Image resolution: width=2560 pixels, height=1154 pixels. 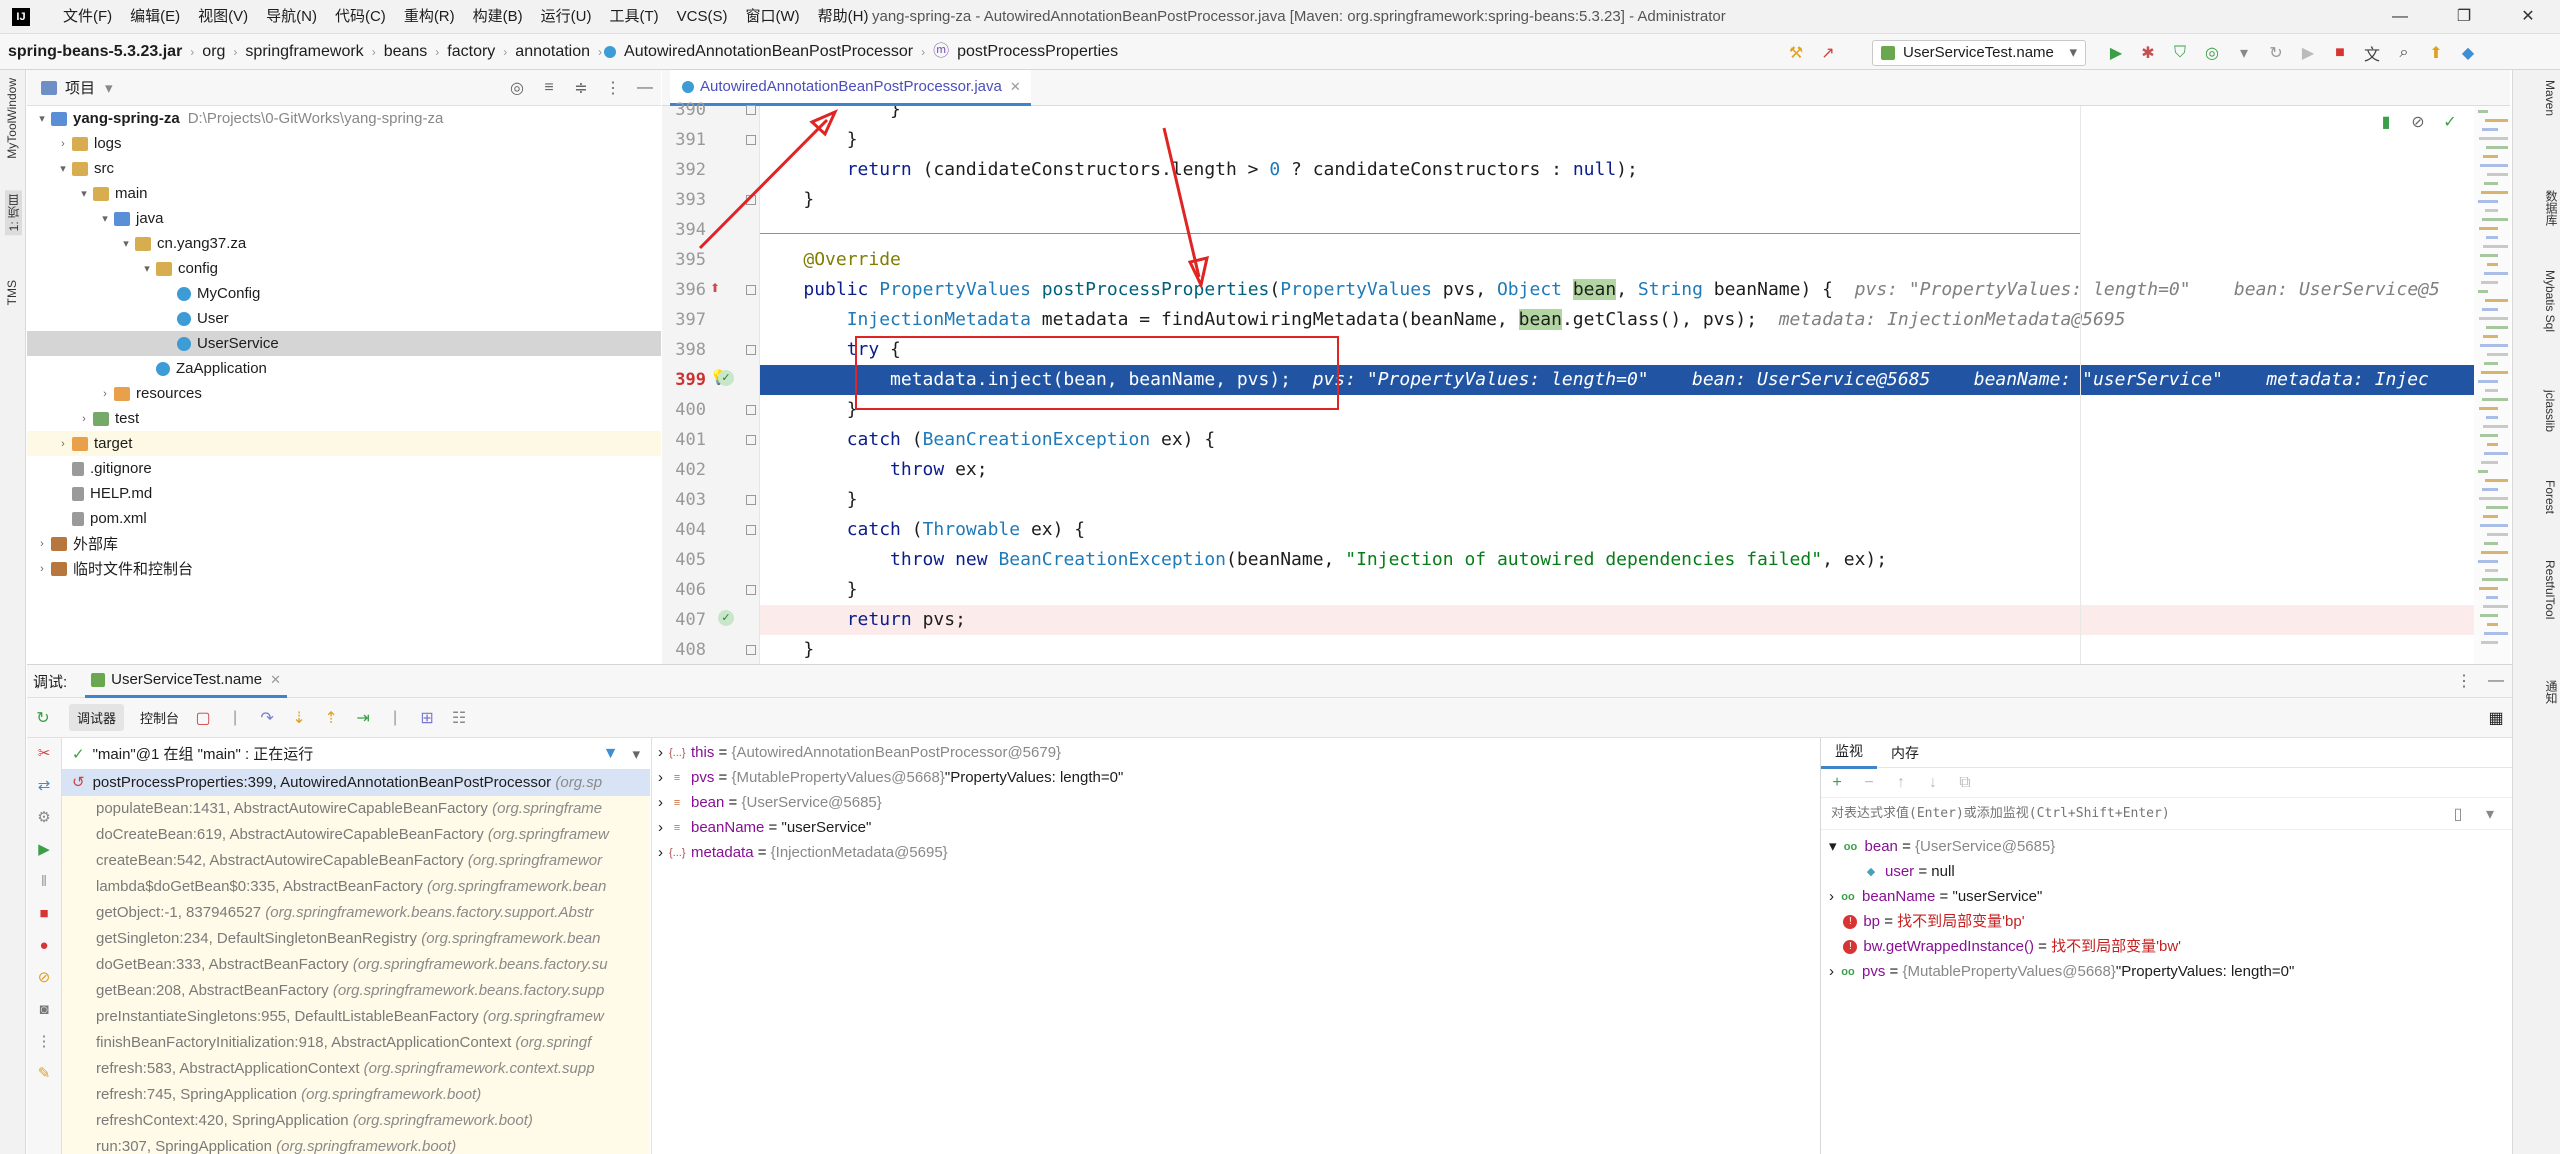 I want to click on code-line: catch (BeanCreationException ex) {, so click(x=1617, y=440).